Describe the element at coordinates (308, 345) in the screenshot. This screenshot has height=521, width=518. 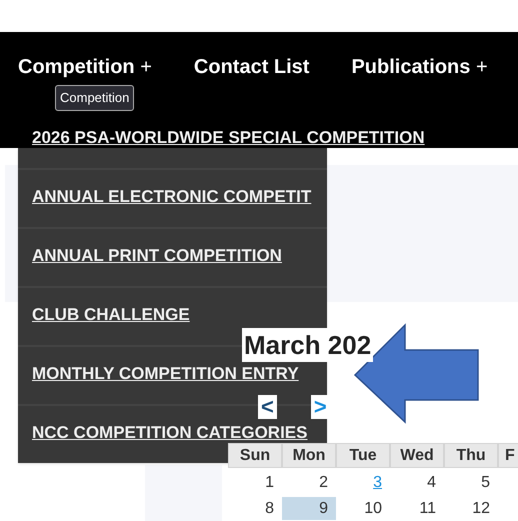
I see `calendar-title: March 202` at that location.